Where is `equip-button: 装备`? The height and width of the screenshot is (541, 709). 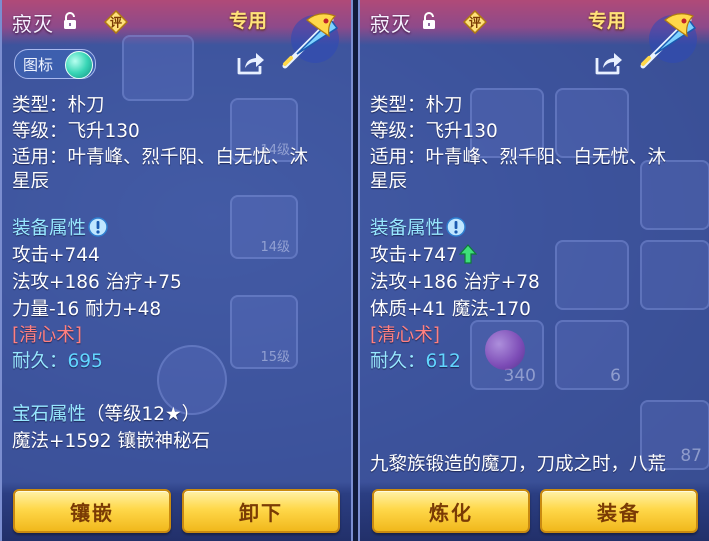
equip-button: 装备 is located at coordinates (619, 511).